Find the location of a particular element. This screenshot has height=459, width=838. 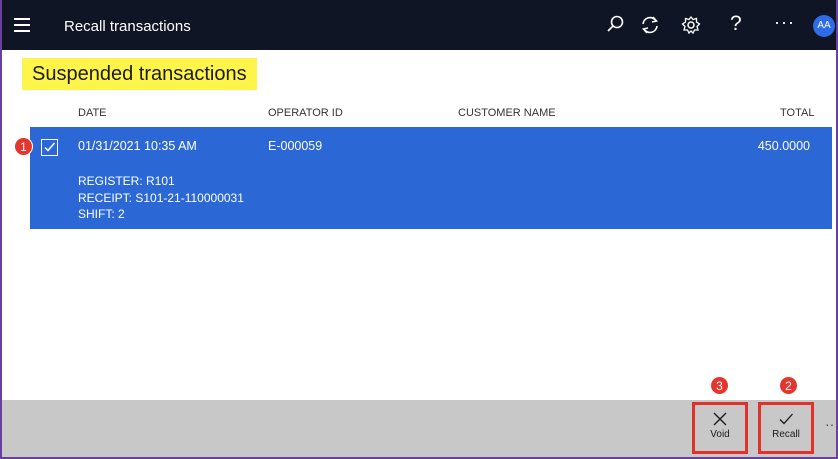

column-header-operator-id: OPERATOR ID is located at coordinates (305, 113).